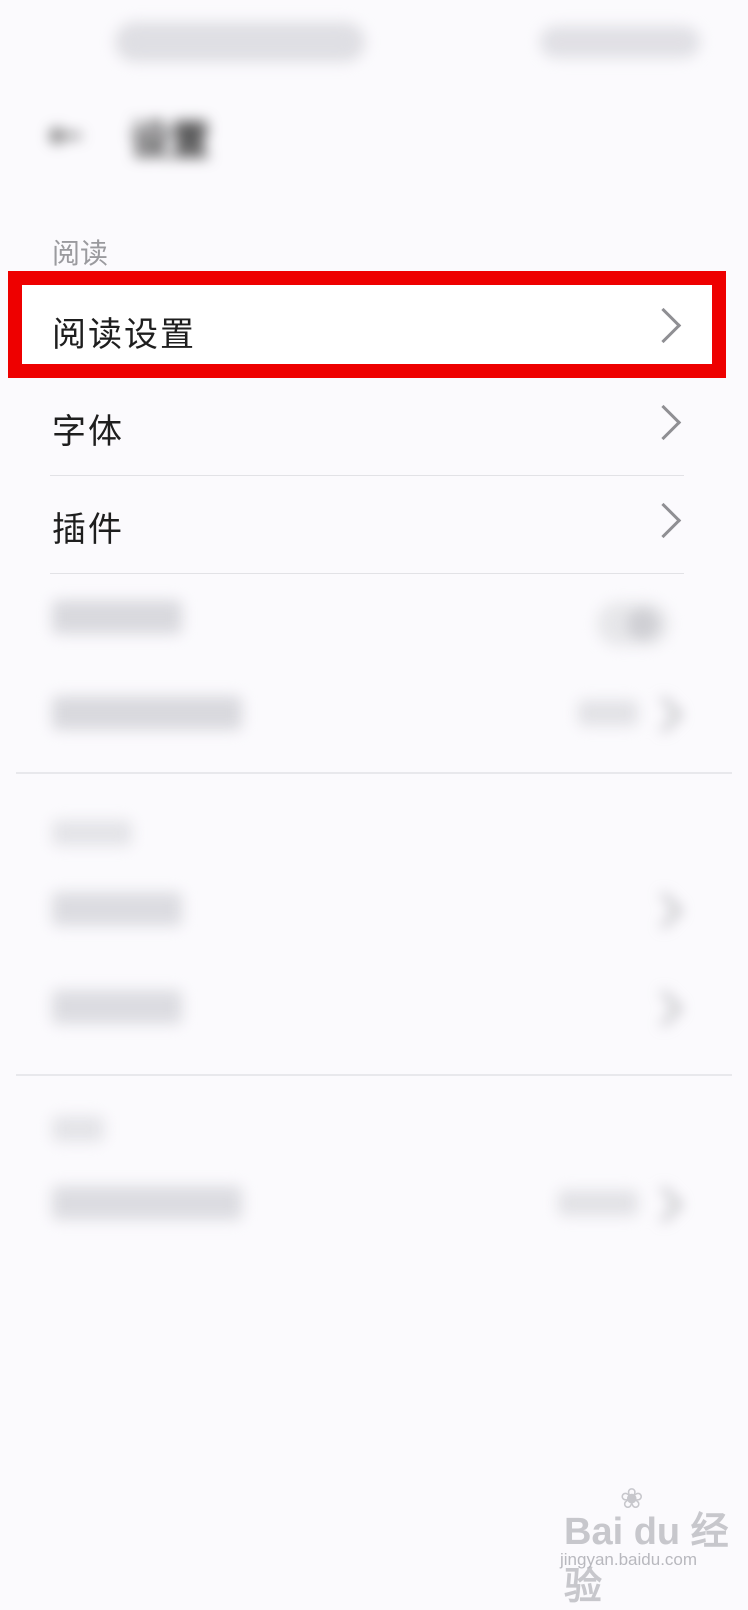 The height and width of the screenshot is (1610, 748). I want to click on baidu-jingyan-watermark: ❀ Bai du 经验 jingyan.baidu.com, so click(650, 1545).